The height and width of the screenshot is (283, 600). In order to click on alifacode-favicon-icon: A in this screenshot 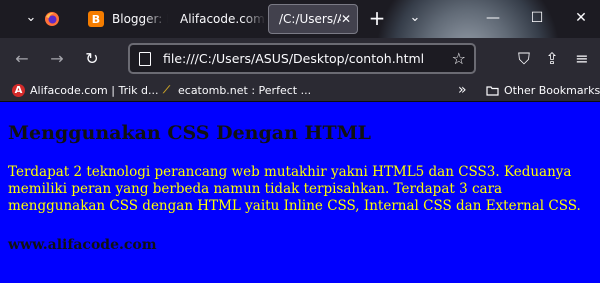, I will do `click(18, 90)`.